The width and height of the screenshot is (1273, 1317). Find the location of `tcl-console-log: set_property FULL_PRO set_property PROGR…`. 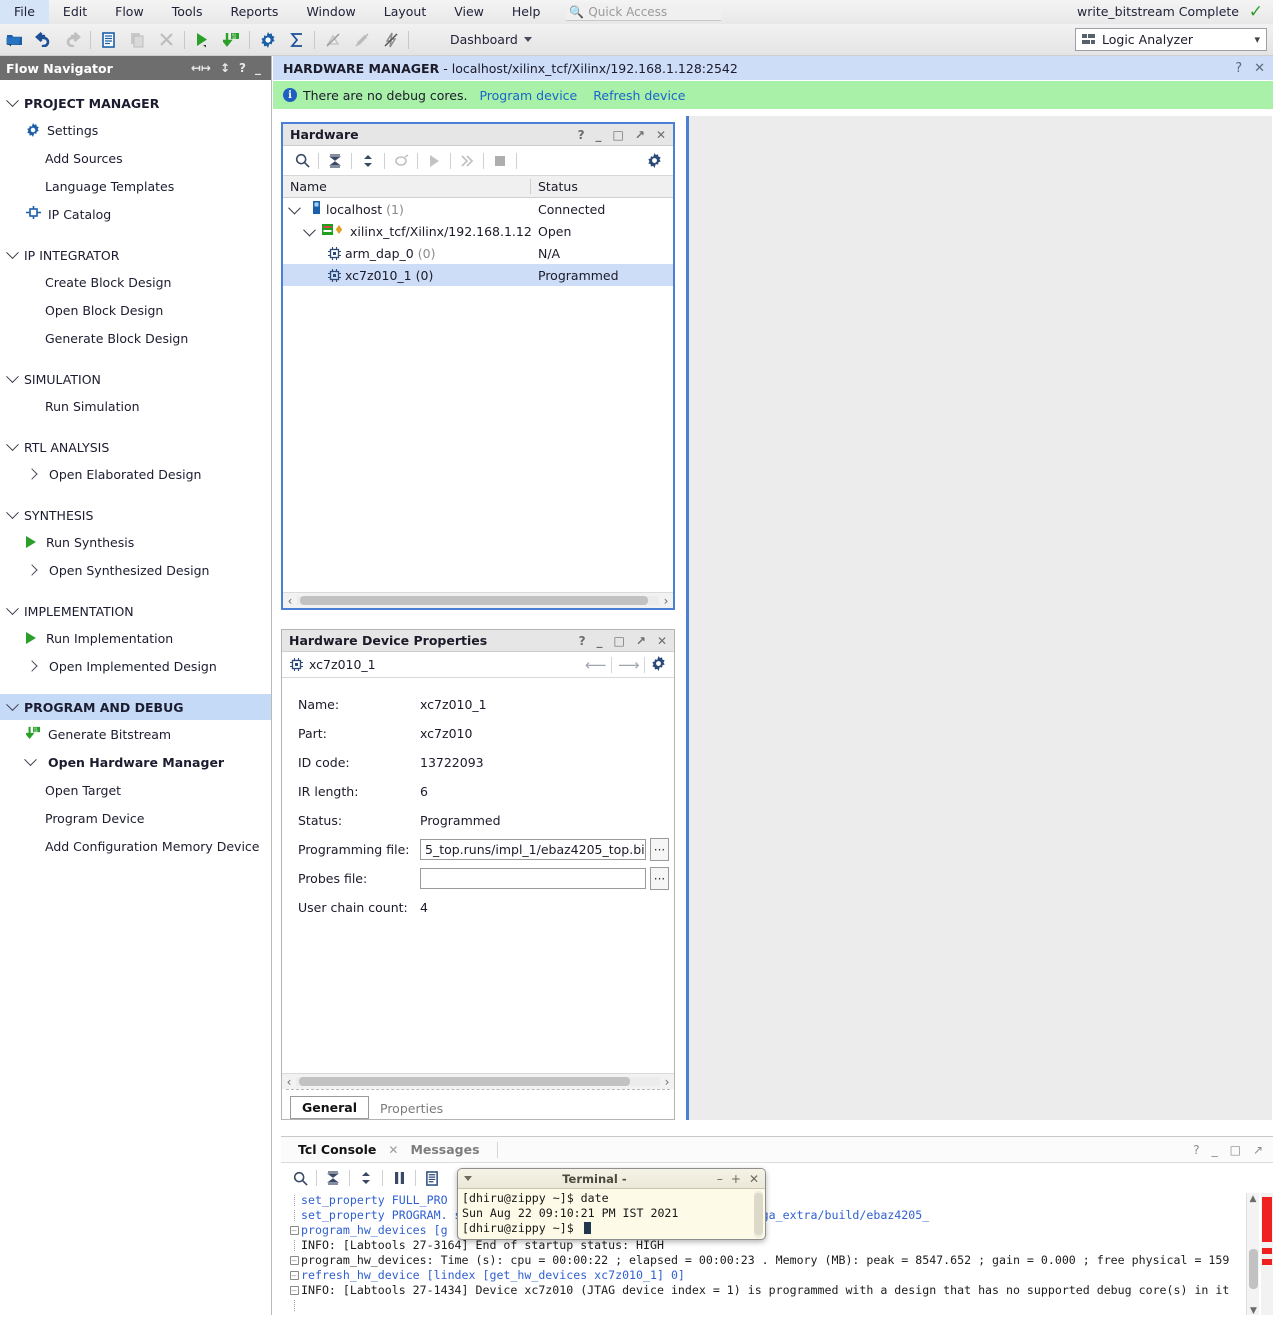

tcl-console-log: set_property FULL_PRO set_property PROGR… is located at coordinates (777, 1255).